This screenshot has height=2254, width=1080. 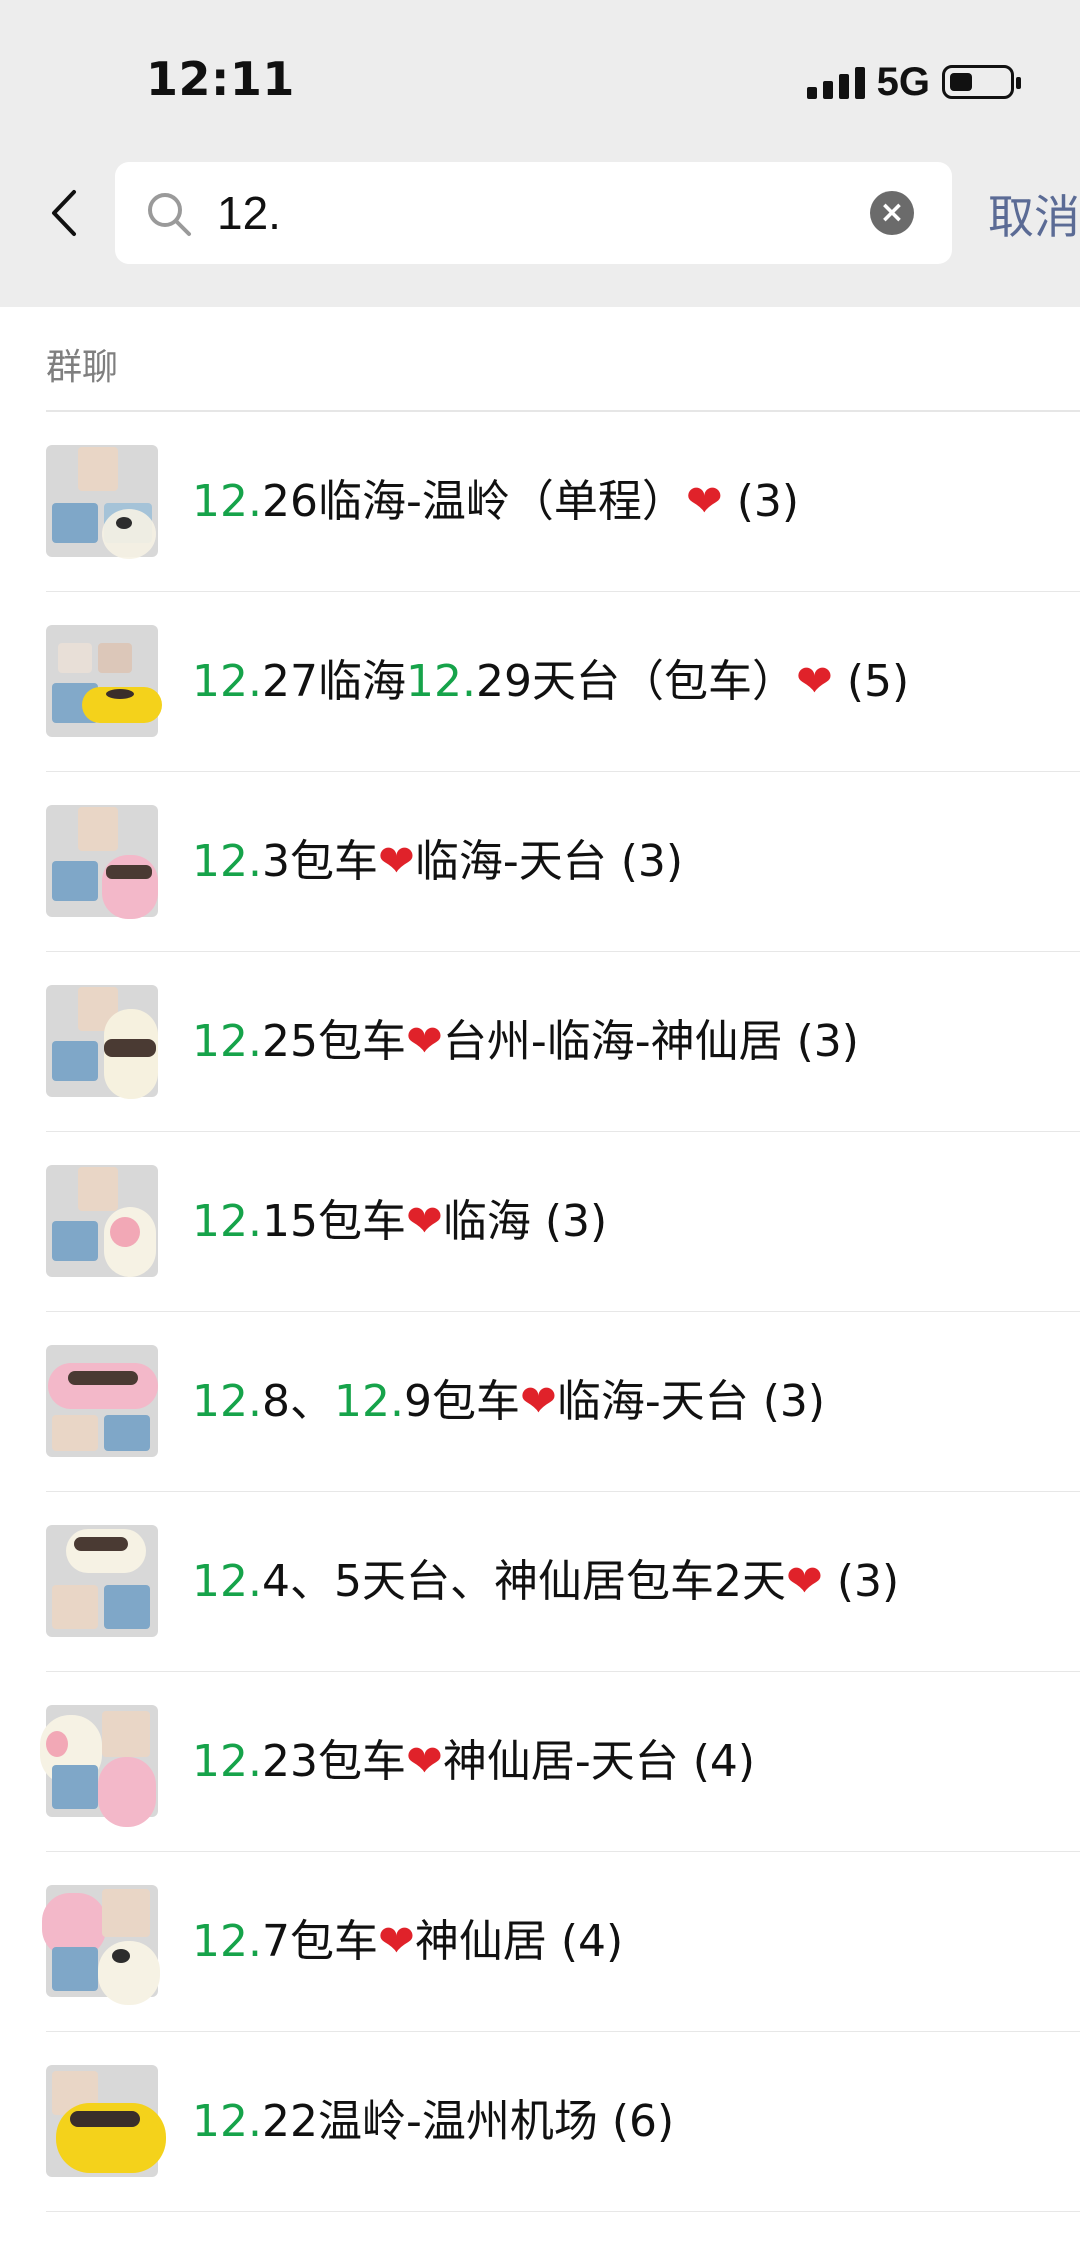 What do you see at coordinates (438, 861) in the screenshot?
I see `list-item-title: 12.3包车❤临海-天台 (3)` at bounding box center [438, 861].